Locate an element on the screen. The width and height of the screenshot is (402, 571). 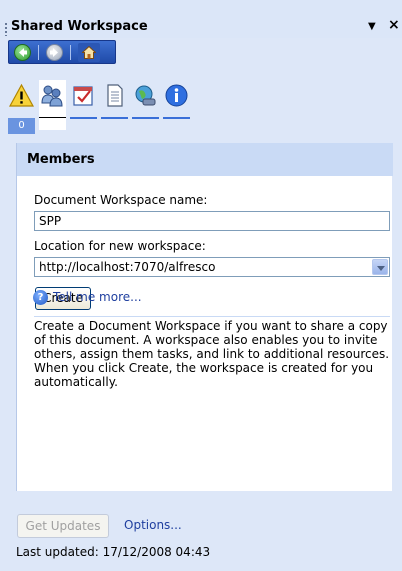
pane-menu-dropdown-icon: ▼ is located at coordinates (372, 26).